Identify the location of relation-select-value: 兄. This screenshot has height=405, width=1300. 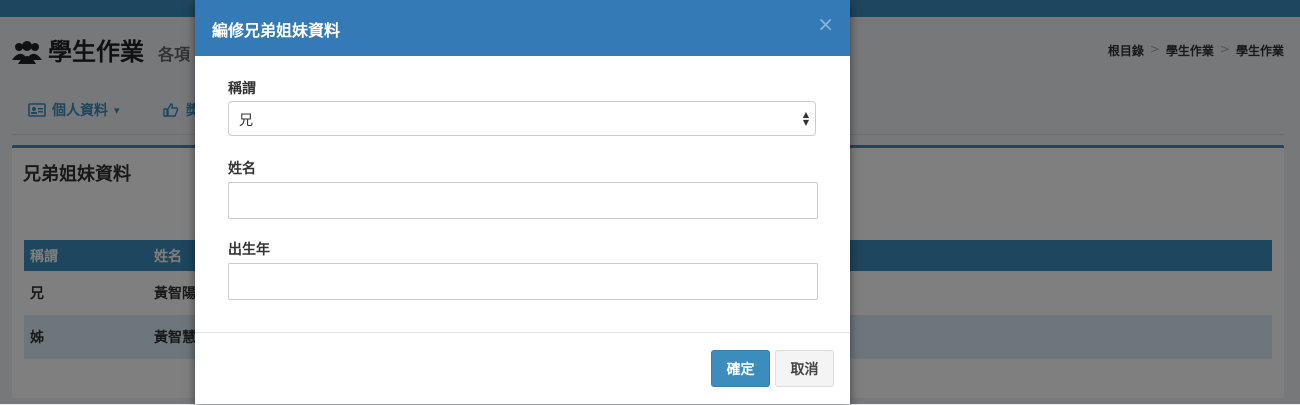
(246, 121).